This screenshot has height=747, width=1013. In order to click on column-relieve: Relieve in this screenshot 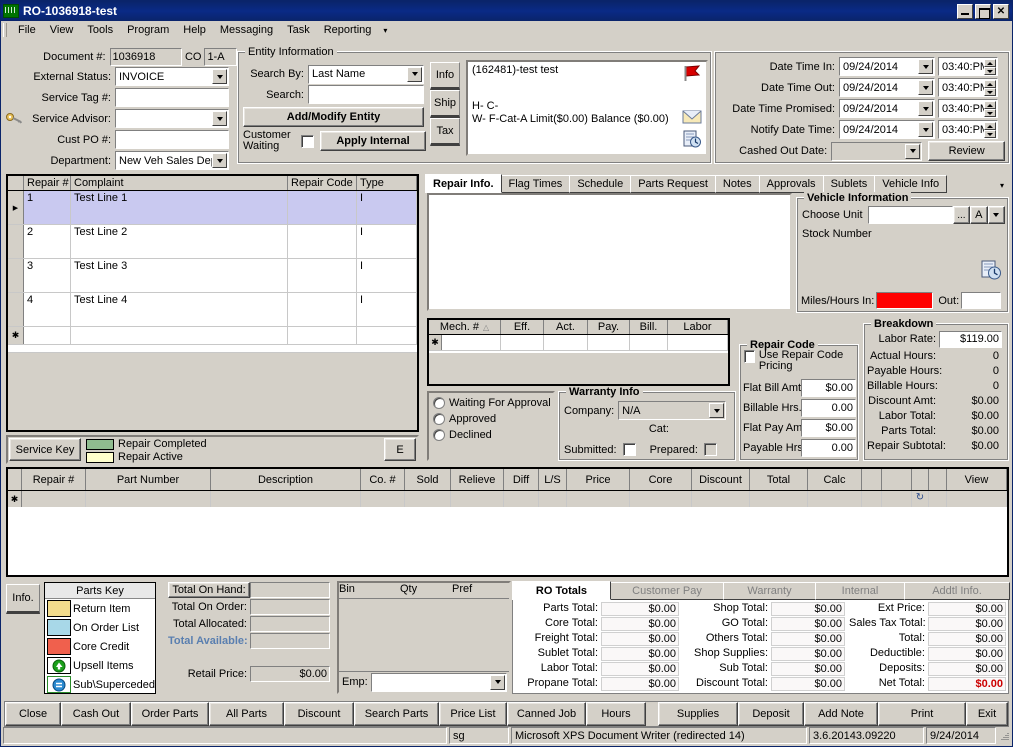, I will do `click(477, 479)`.